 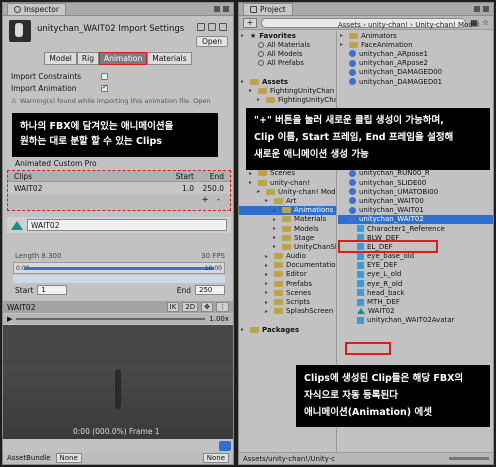 What do you see at coordinates (415, 53) in the screenshot?
I see `asset-item-row: unitychan_ARpose1` at bounding box center [415, 53].